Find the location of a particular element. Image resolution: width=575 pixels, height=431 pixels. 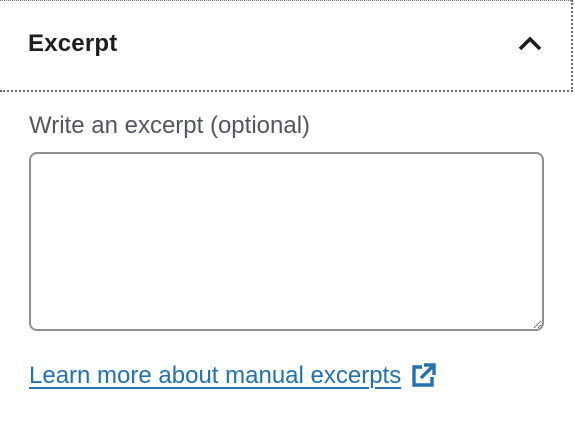

excerpt-field-label: Write an excerpt (optional) is located at coordinates (170, 125).